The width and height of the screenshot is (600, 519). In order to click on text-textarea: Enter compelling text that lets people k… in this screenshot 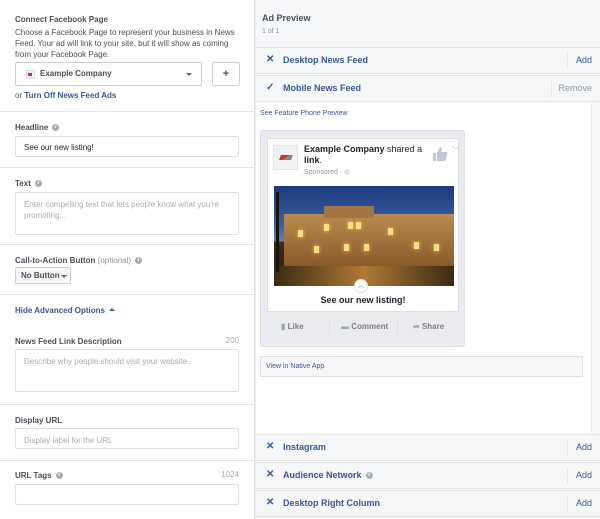, I will do `click(127, 213)`.